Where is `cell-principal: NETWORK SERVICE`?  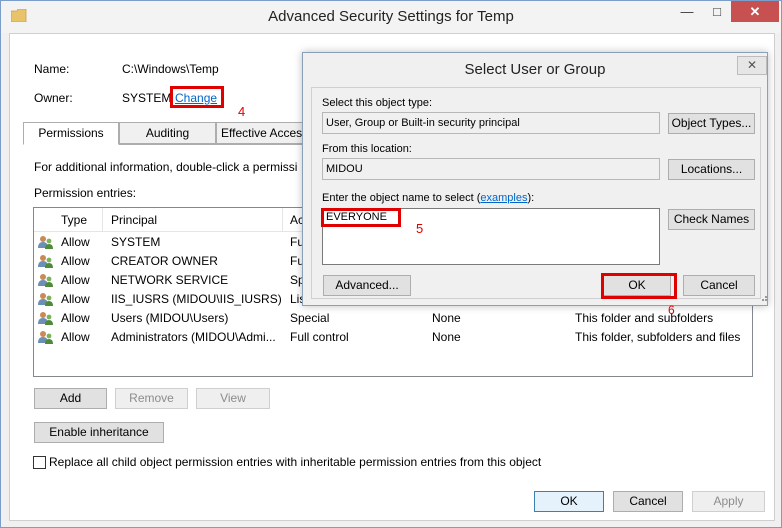
cell-principal: NETWORK SERVICE is located at coordinates (170, 280).